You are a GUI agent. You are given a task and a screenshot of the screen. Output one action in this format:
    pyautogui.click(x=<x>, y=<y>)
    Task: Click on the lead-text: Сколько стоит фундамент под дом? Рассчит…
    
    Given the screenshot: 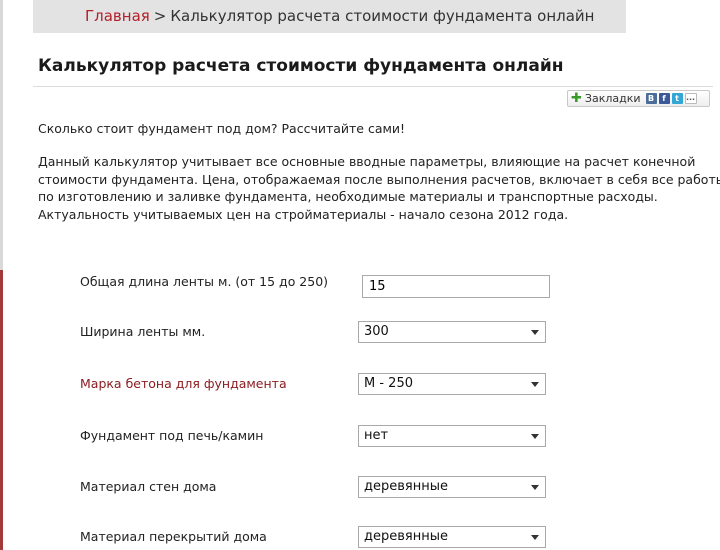 What is the action you would take?
    pyautogui.click(x=222, y=128)
    